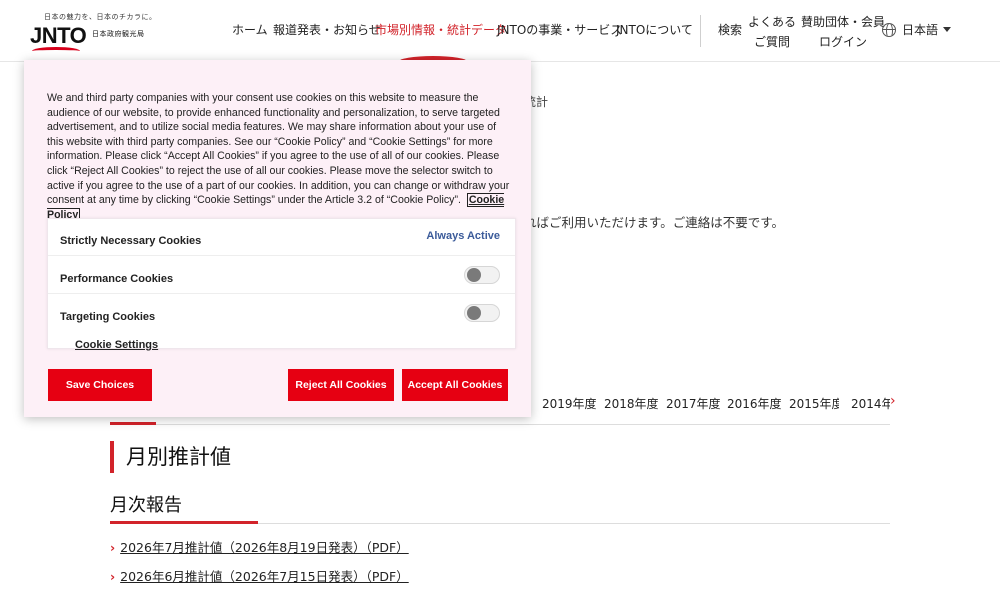 The image size is (1000, 594). I want to click on tab-2014: 2014年度, so click(870, 403).